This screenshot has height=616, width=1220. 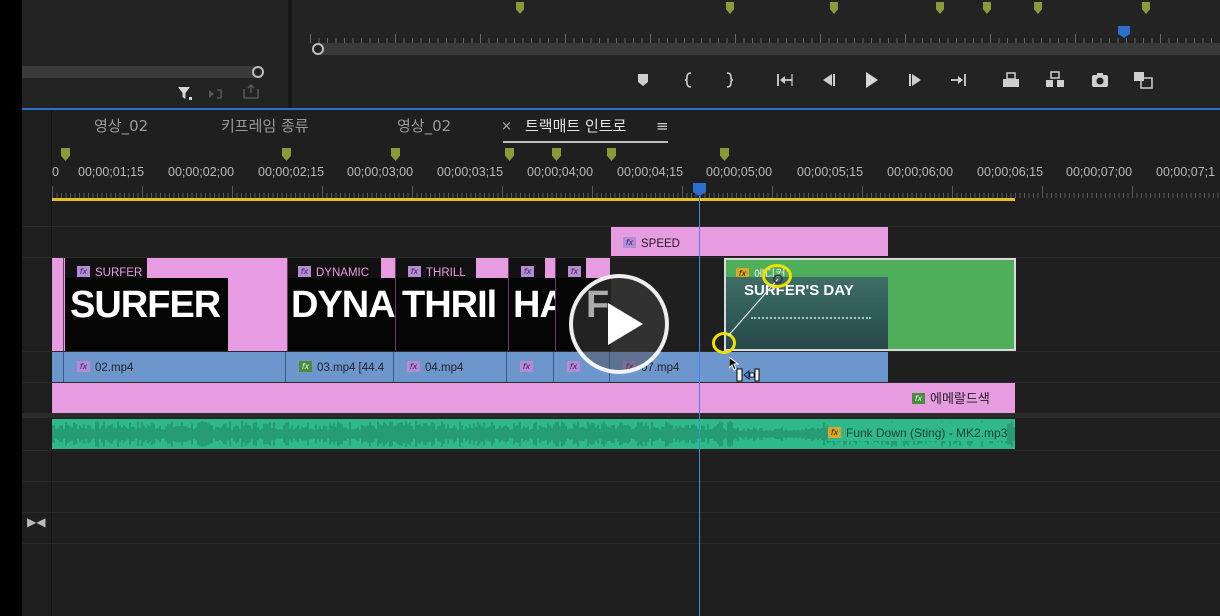 I want to click on clip-header: fx THRILL, so click(x=436, y=268).